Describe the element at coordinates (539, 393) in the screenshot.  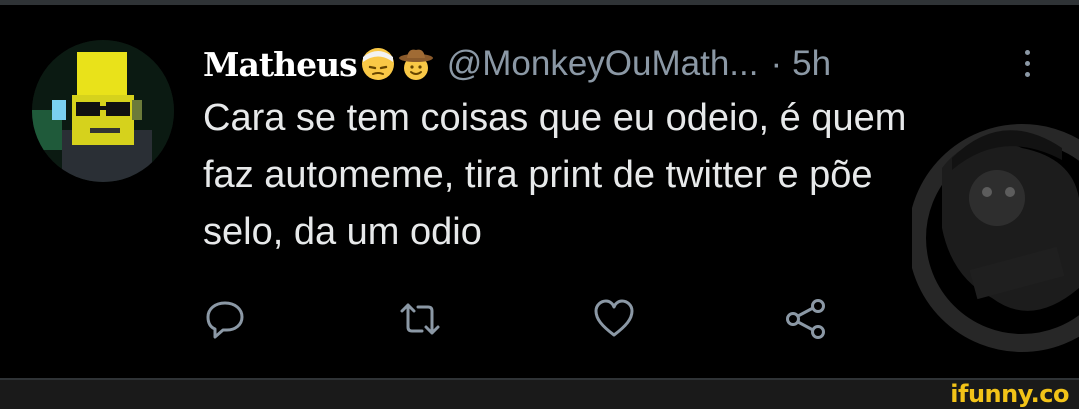
I see `footer-bar: ifunny.co` at that location.